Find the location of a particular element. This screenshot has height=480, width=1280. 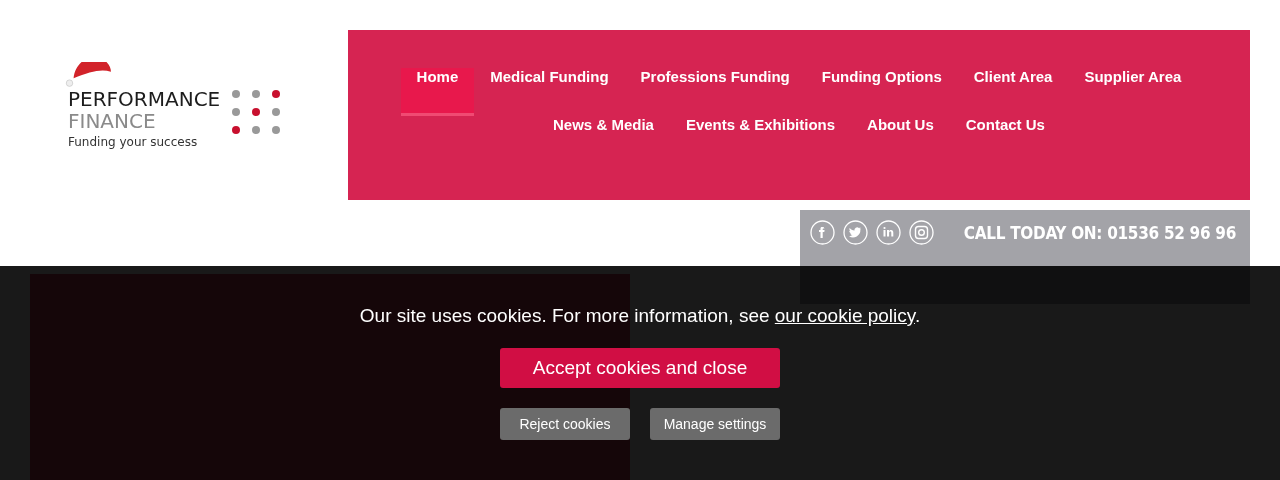

nav-link: Supplier Area is located at coordinates (1133, 92).